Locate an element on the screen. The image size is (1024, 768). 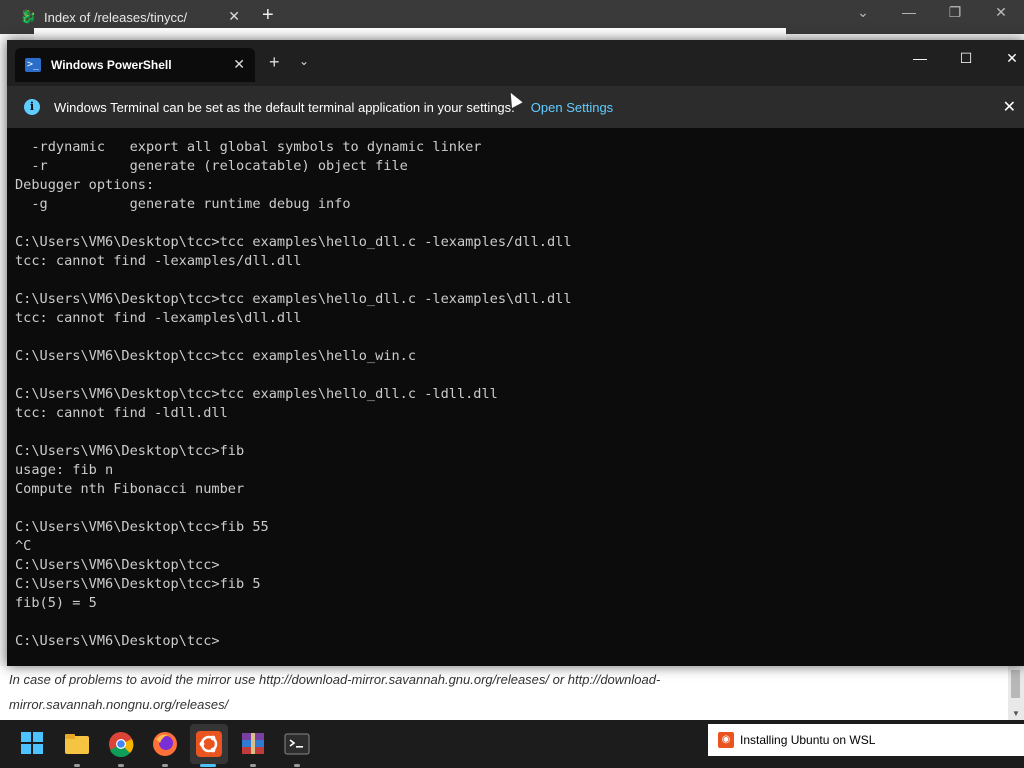
favicon-icon: 🐉 is located at coordinates (28, 16).